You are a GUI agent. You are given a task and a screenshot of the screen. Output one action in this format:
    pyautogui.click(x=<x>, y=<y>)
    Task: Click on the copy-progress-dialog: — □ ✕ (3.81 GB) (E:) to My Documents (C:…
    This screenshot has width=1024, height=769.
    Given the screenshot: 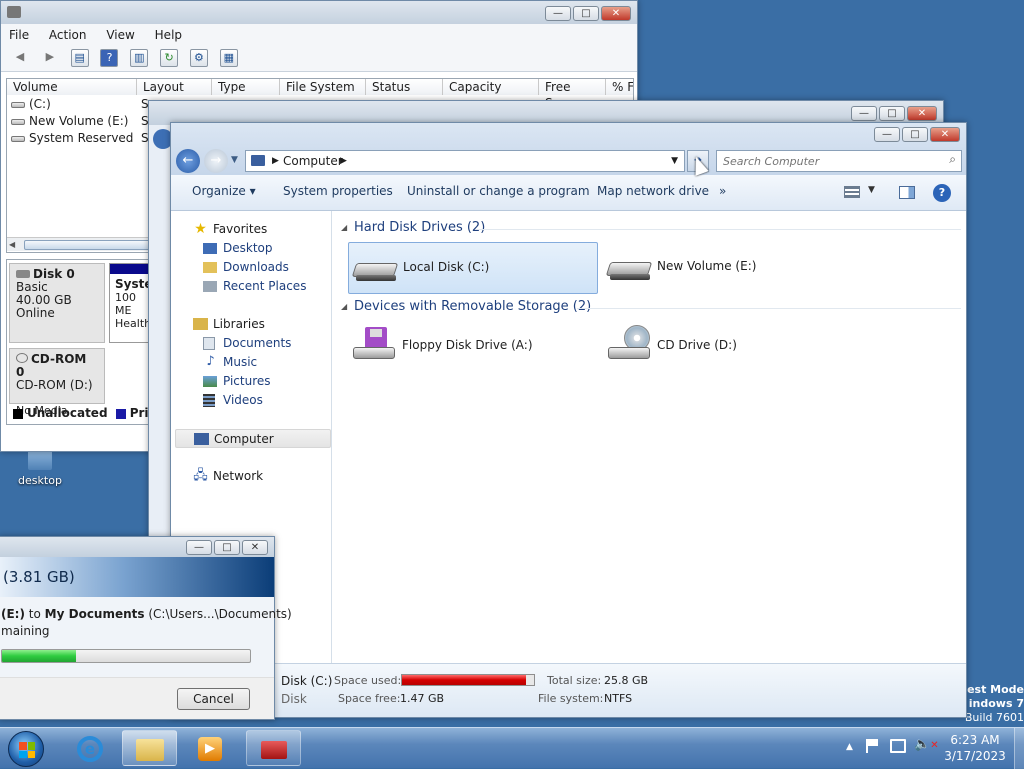 What is the action you would take?
    pyautogui.click(x=146, y=628)
    